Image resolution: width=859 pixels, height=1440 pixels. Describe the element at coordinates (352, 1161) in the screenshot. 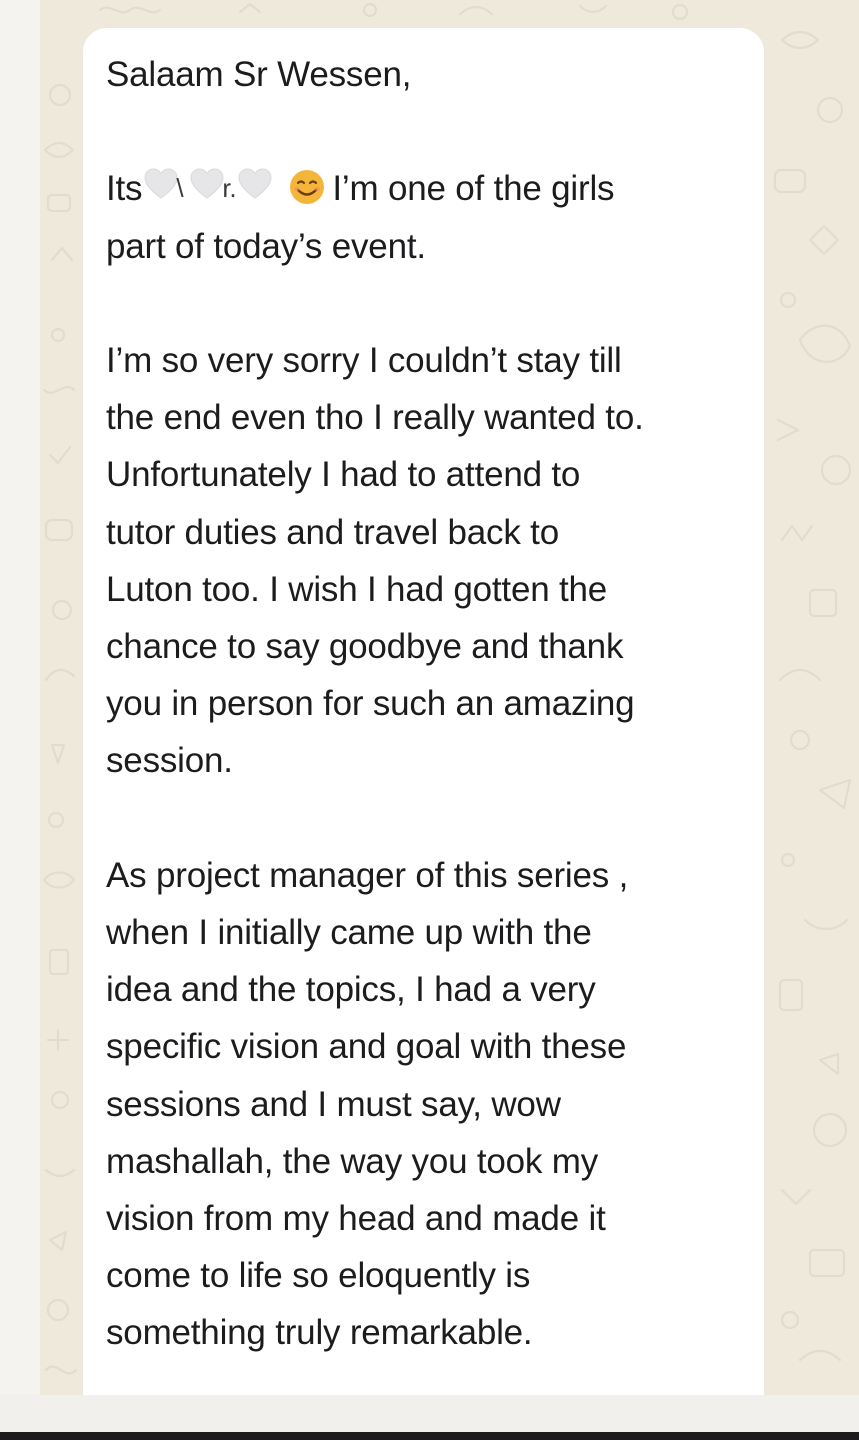

I see `praise-line: mashallah, the way you took my` at that location.